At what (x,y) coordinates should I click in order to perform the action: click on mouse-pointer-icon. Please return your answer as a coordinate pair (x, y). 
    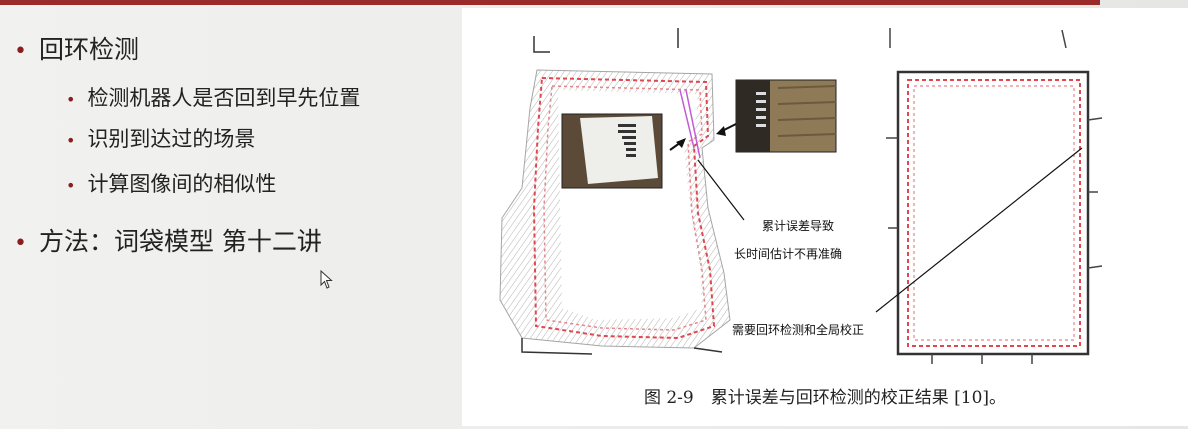
    Looking at the image, I should click on (326, 279).